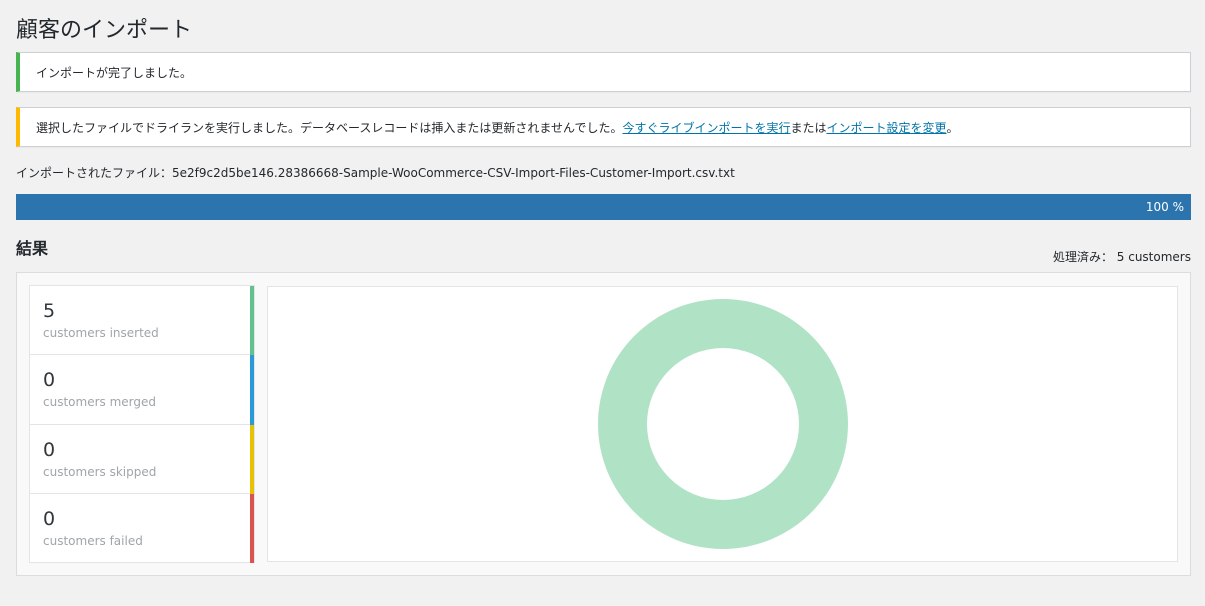 Image resolution: width=1205 pixels, height=606 pixels. I want to click on results-donut-chart, so click(723, 424).